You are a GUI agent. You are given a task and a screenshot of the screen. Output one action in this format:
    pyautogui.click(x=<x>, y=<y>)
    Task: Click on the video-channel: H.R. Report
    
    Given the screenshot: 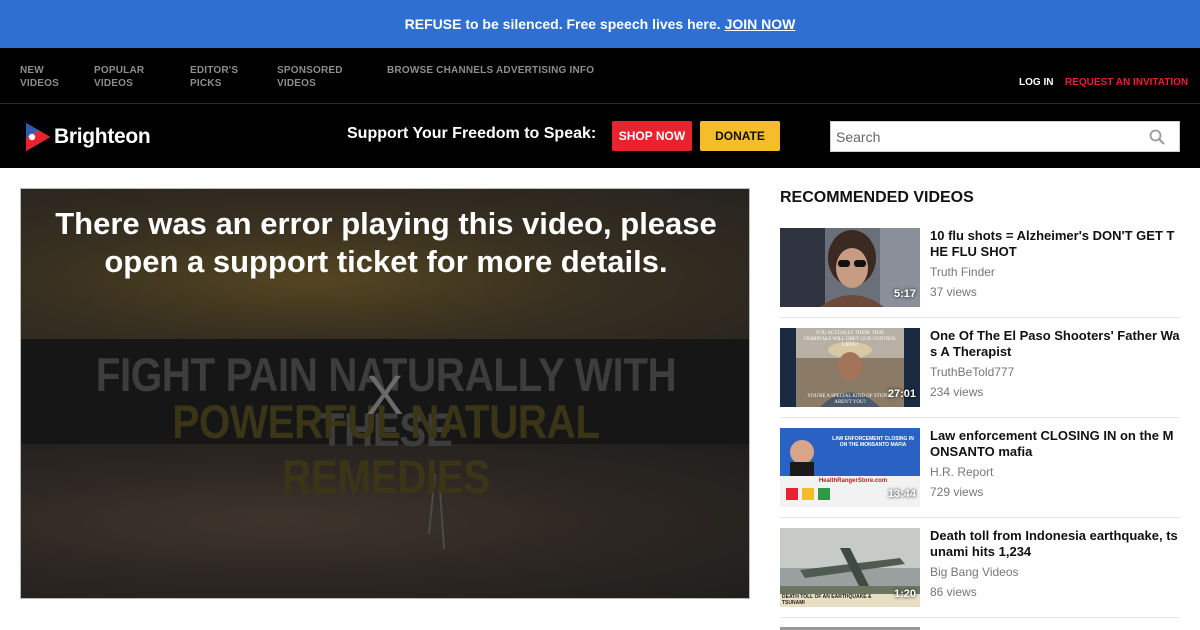 What is the action you would take?
    pyautogui.click(x=961, y=472)
    